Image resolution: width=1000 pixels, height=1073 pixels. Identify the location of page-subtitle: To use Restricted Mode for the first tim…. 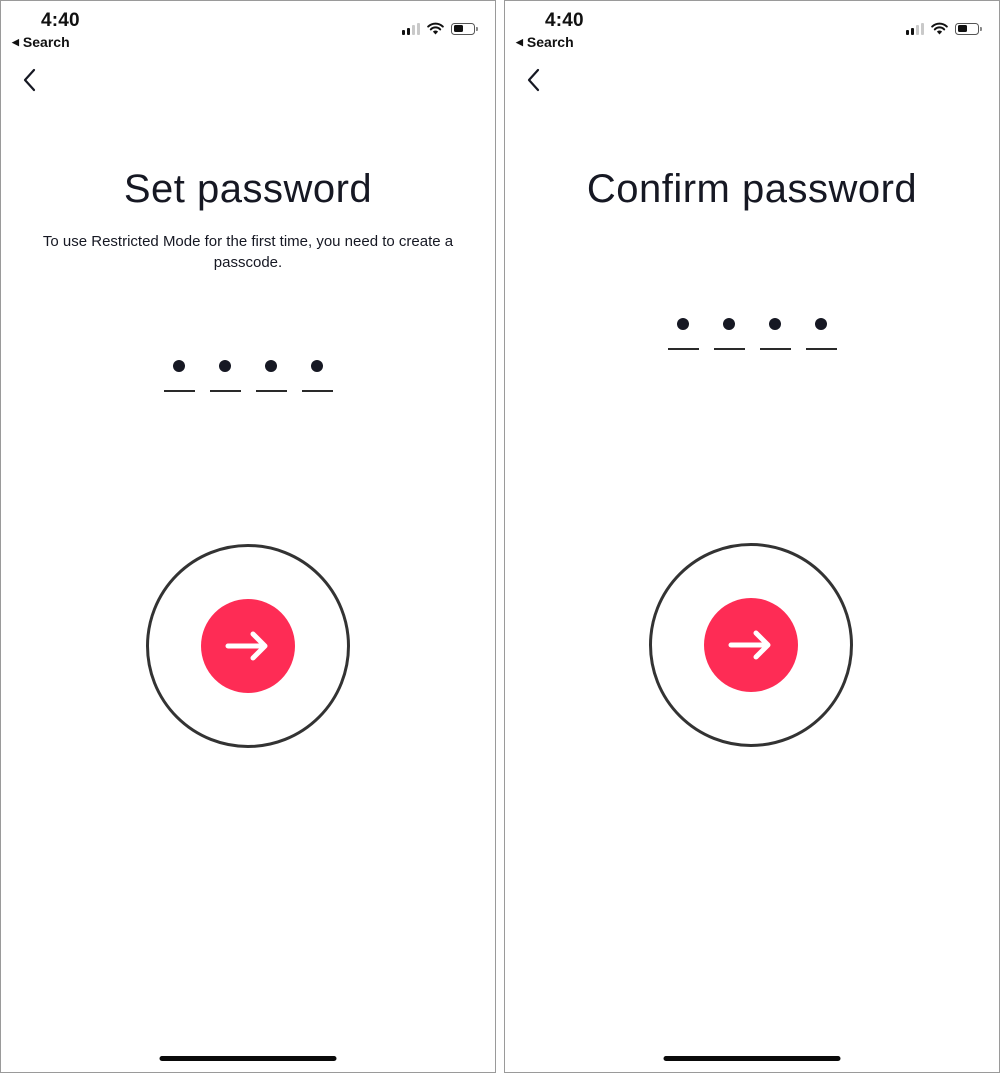
(248, 252).